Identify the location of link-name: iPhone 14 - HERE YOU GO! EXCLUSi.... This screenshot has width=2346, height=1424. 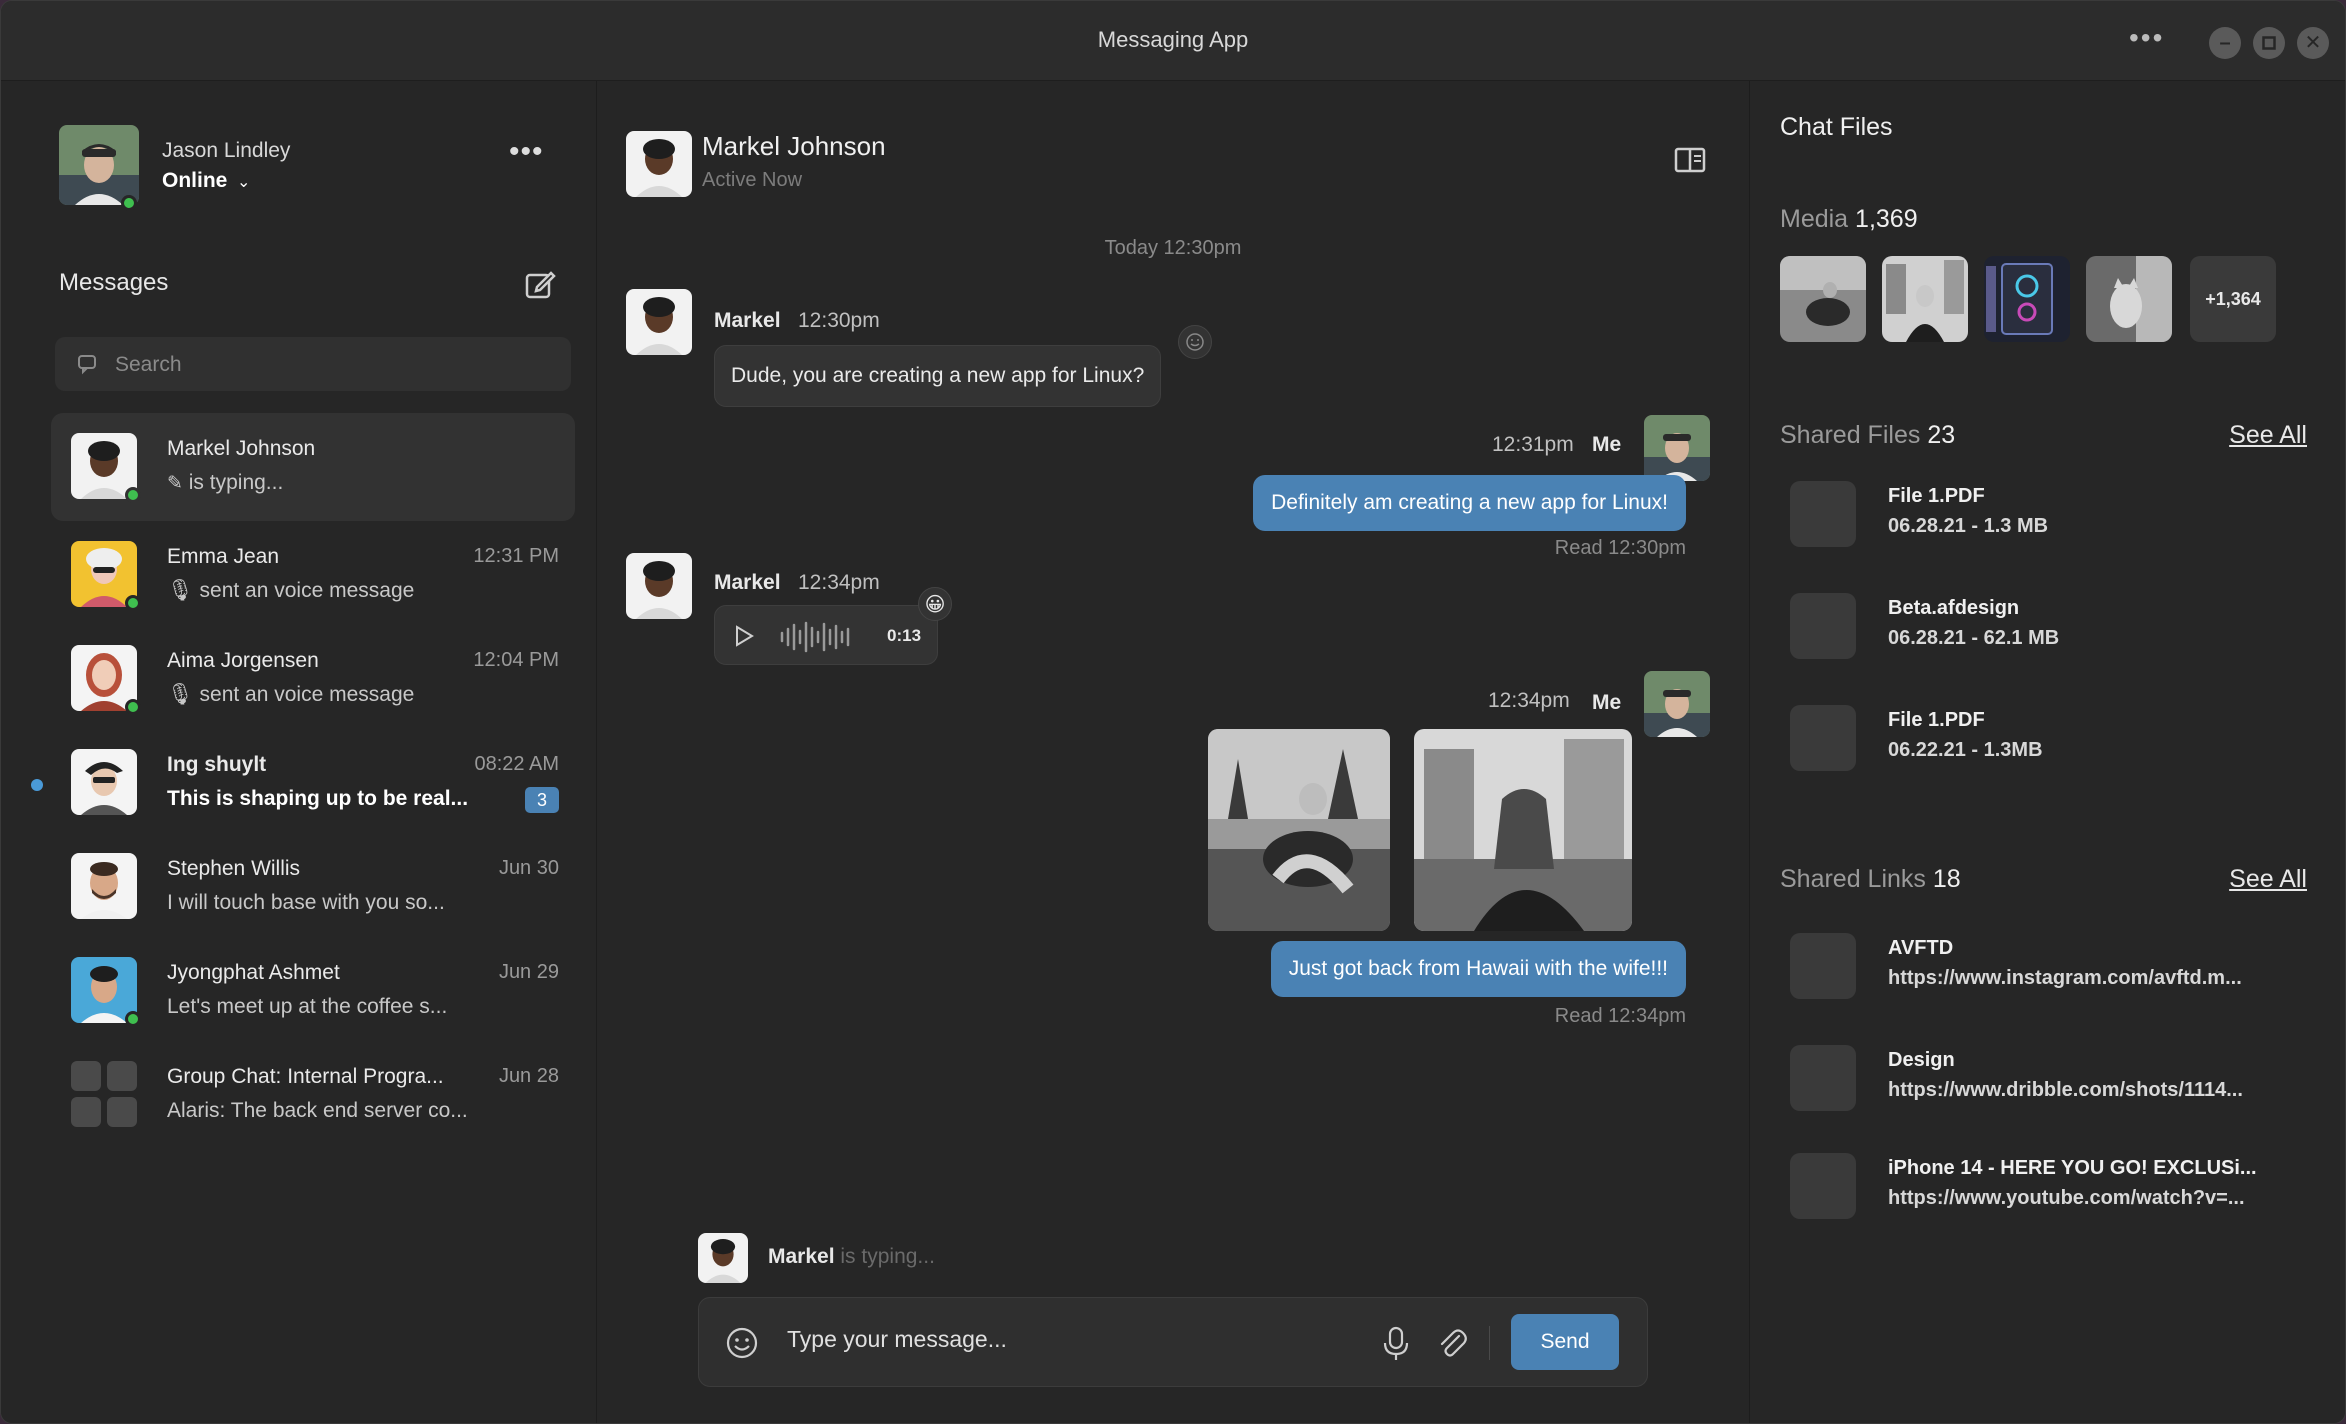
(2072, 1168).